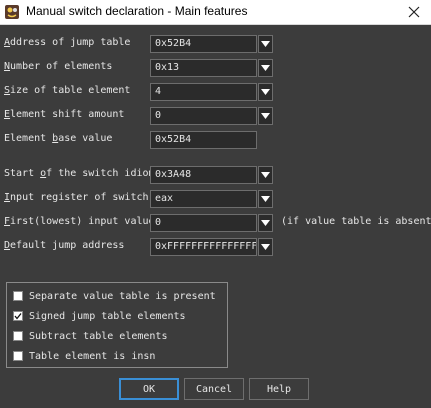 Image resolution: width=431 pixels, height=408 pixels. I want to click on element-shift-amount-label: Element shift amount, so click(64, 114).